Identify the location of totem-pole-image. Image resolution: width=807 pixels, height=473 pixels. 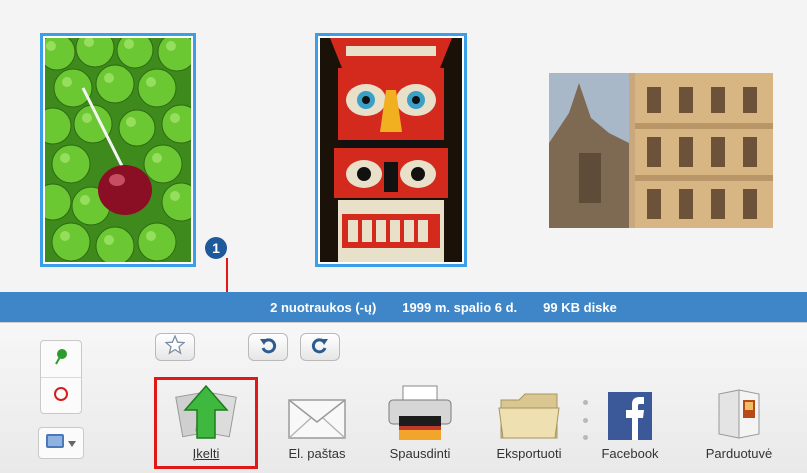
(391, 150).